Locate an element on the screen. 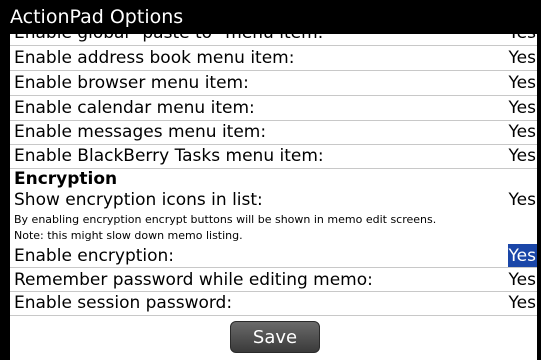  save-button: Save is located at coordinates (275, 337).